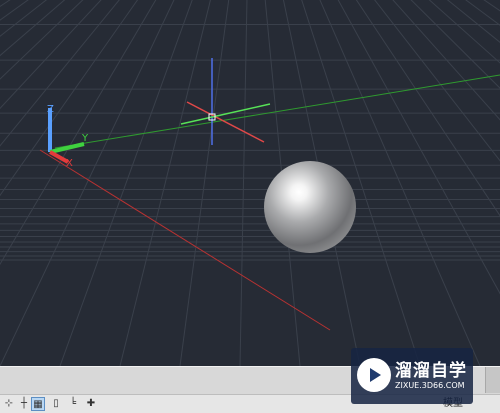 The width and height of the screenshot is (500, 413). Describe the element at coordinates (85, 138) in the screenshot. I see `ucs-y-label: Y` at that location.